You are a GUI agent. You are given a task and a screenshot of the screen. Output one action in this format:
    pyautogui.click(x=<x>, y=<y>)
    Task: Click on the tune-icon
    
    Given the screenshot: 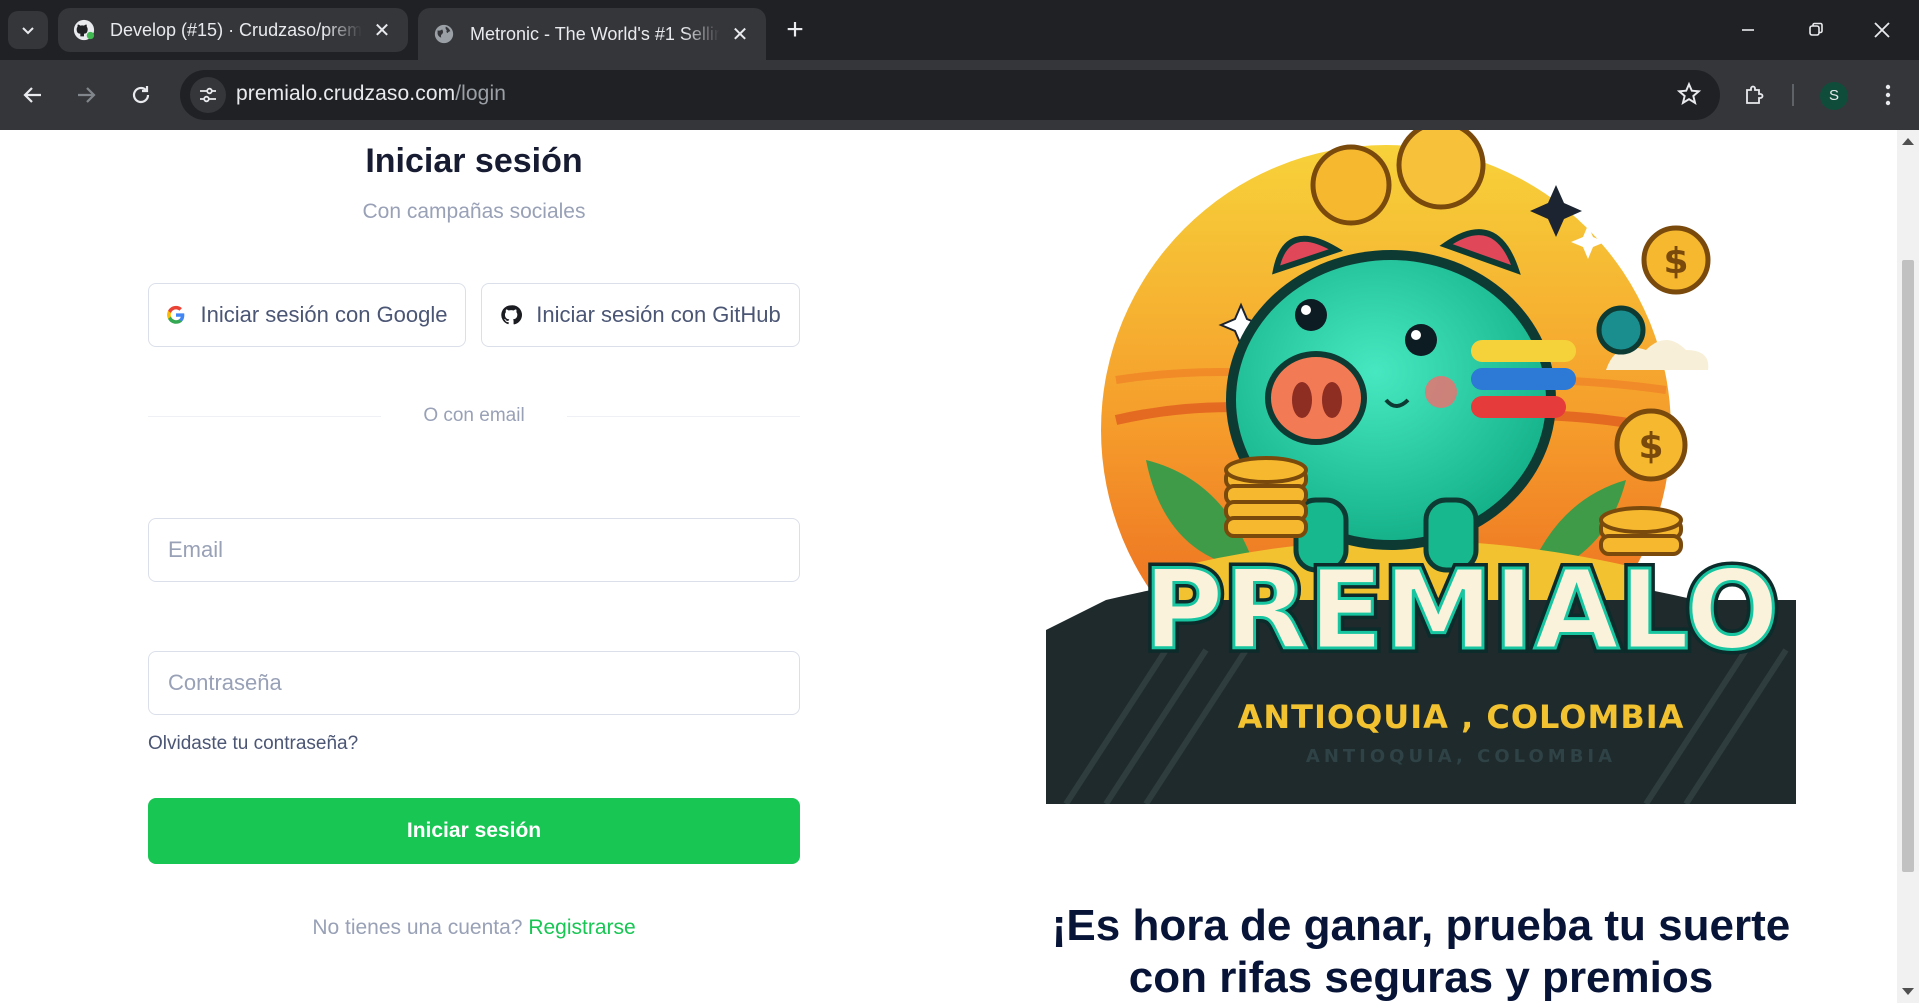 What is the action you would take?
    pyautogui.click(x=208, y=95)
    